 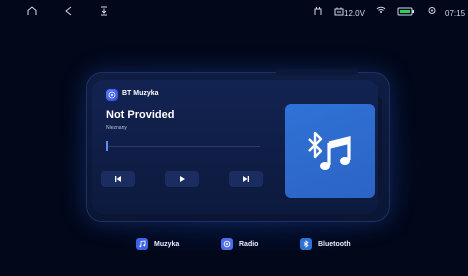 What do you see at coordinates (227, 244) in the screenshot?
I see `radio-icon` at bounding box center [227, 244].